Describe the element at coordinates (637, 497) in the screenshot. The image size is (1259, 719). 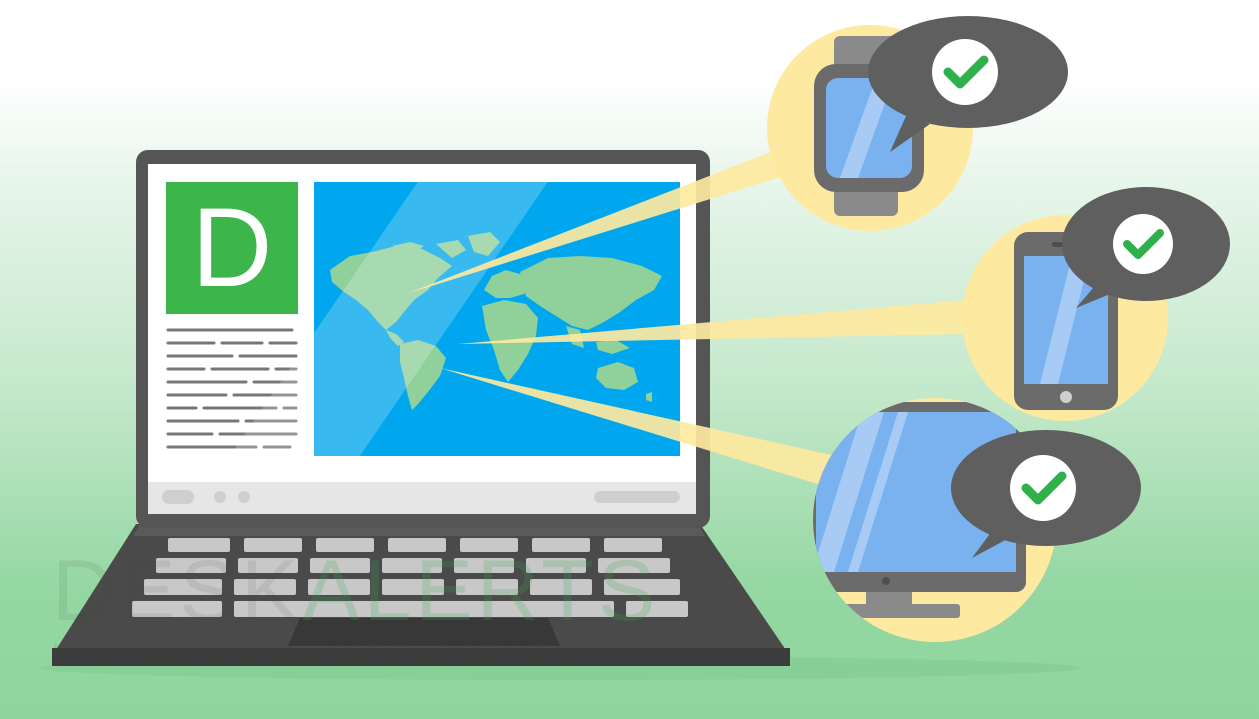
I see `status-bar-input` at that location.